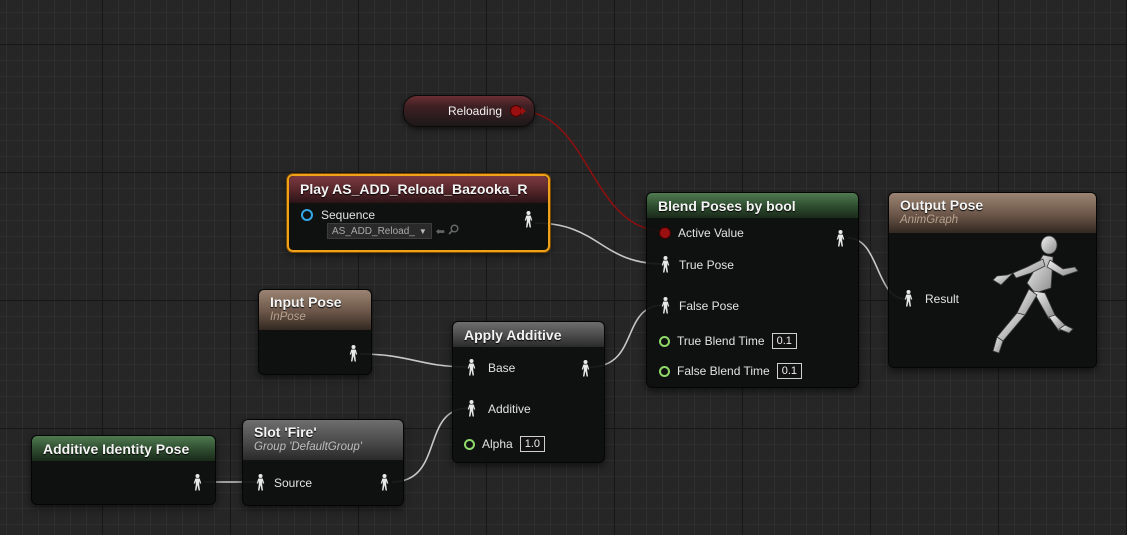  I want to click on true-blend-time-row: True Blend Time 0.1, so click(728, 341).